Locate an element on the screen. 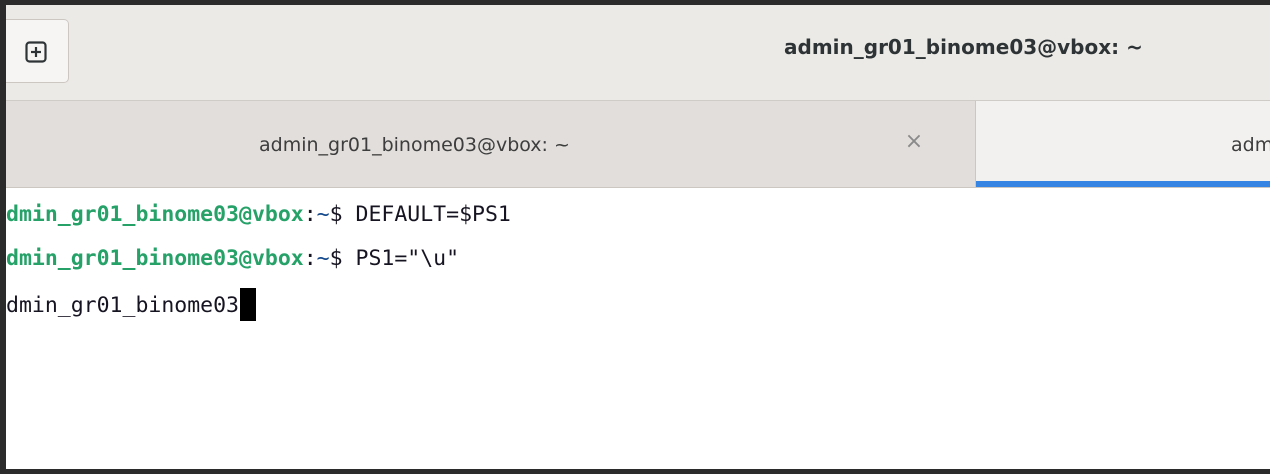 Image resolution: width=1270 pixels, height=474 pixels. tab-terminal-1: admin_gr01_binome03@vbox: ~ × is located at coordinates (491, 144).